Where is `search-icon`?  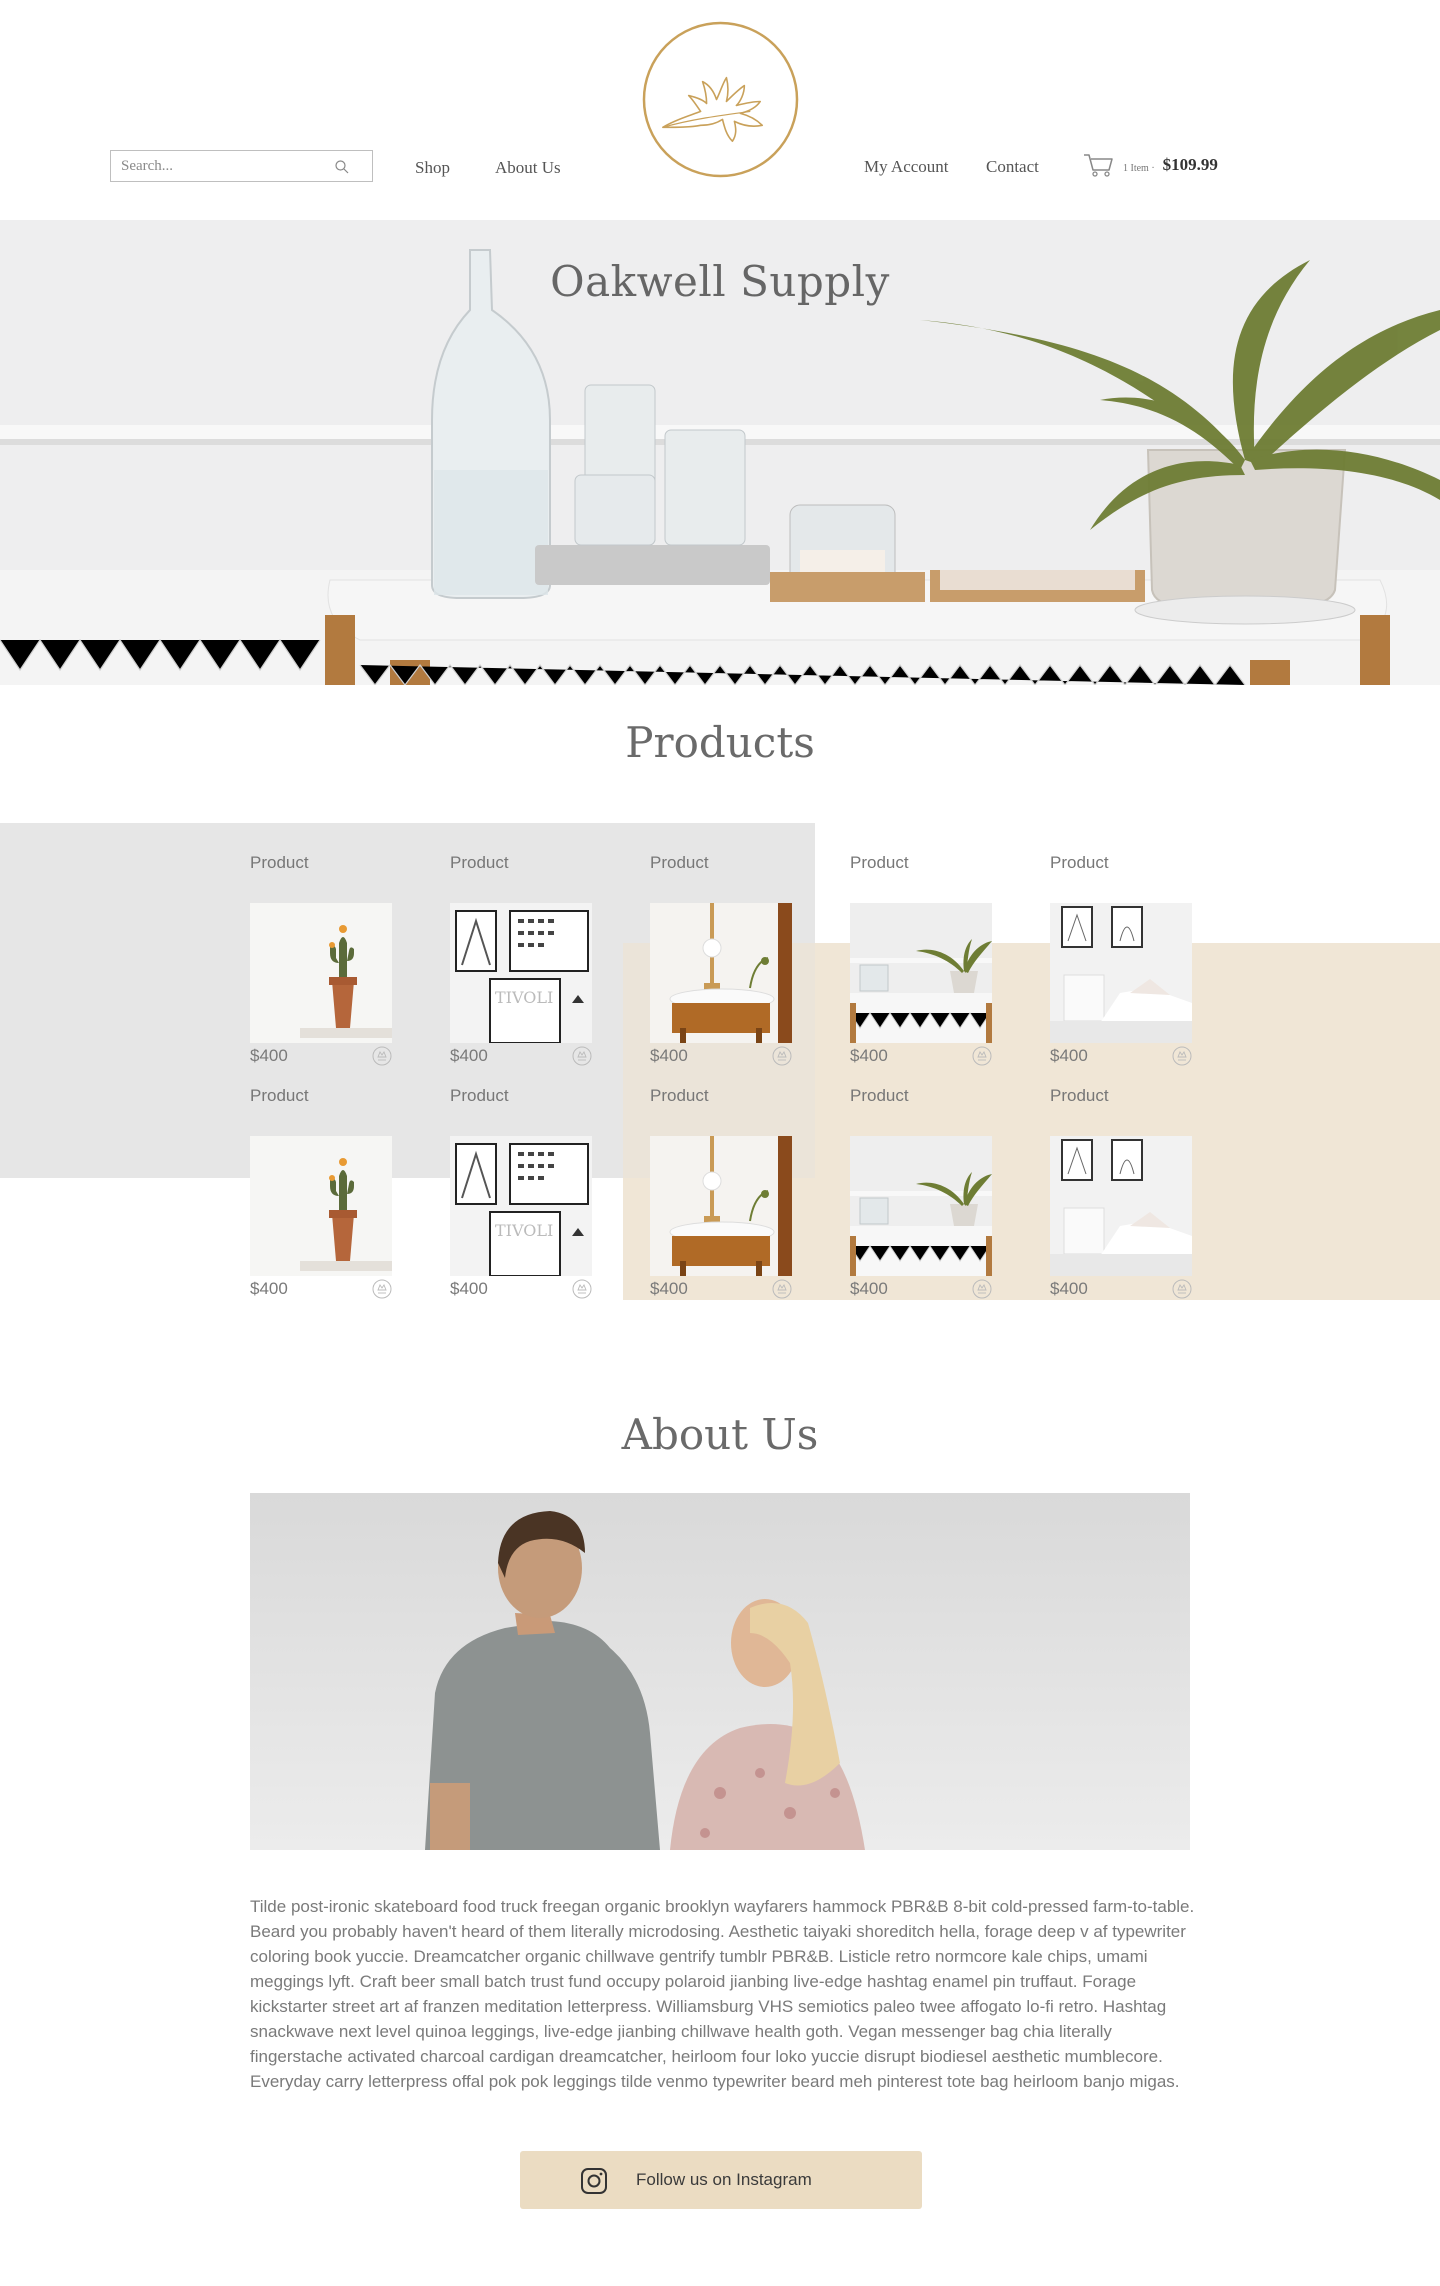
search-icon is located at coordinates (342, 167).